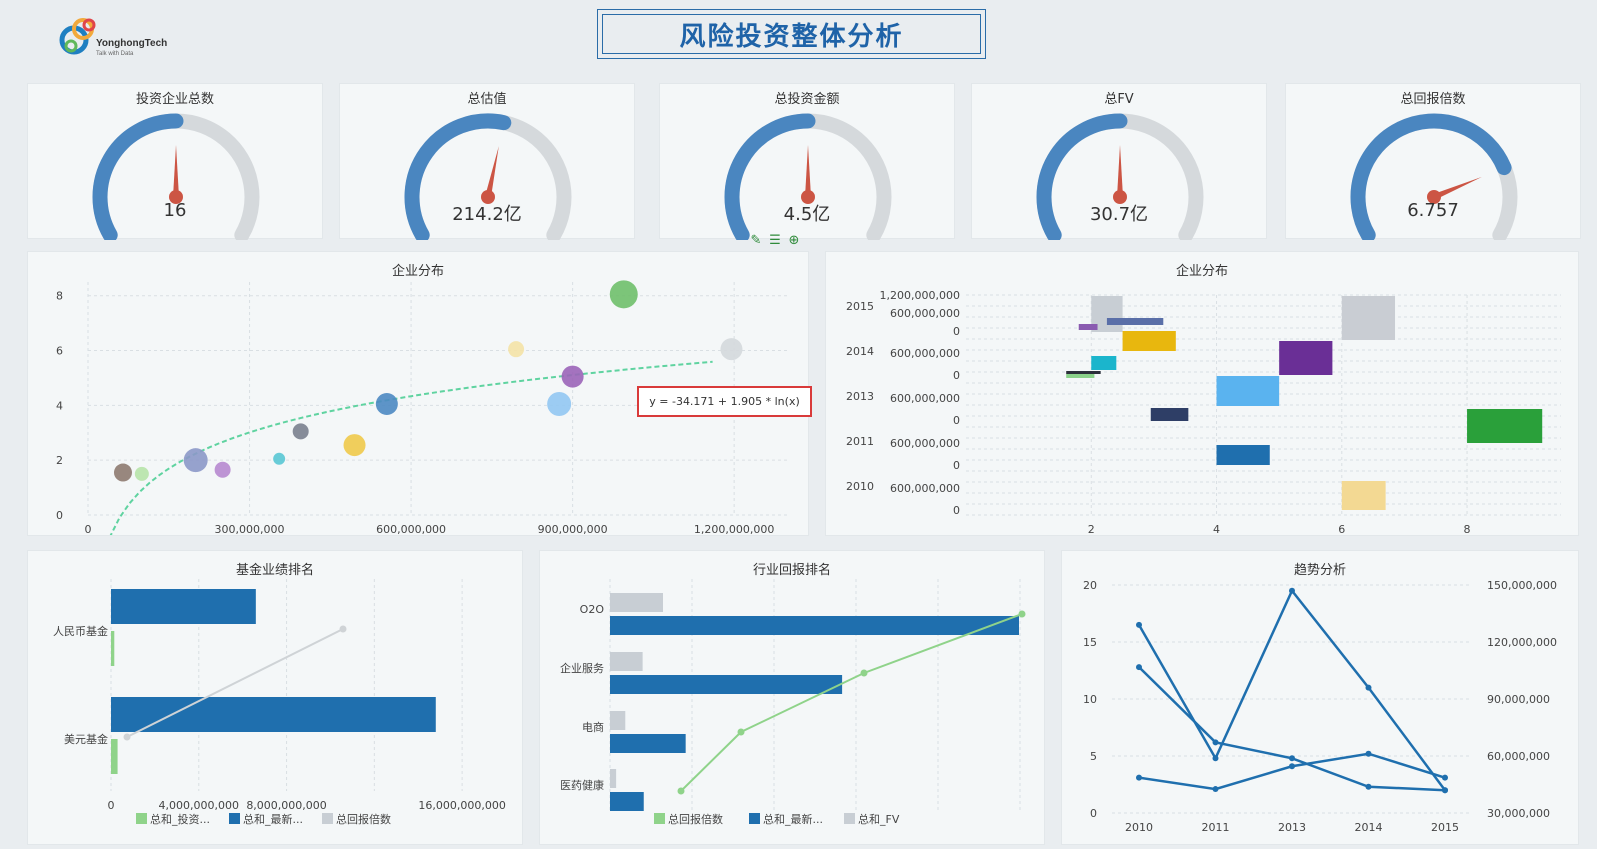  Describe the element at coordinates (582, 668) in the screenshot. I see `industry-category-label: 企业服务` at that location.